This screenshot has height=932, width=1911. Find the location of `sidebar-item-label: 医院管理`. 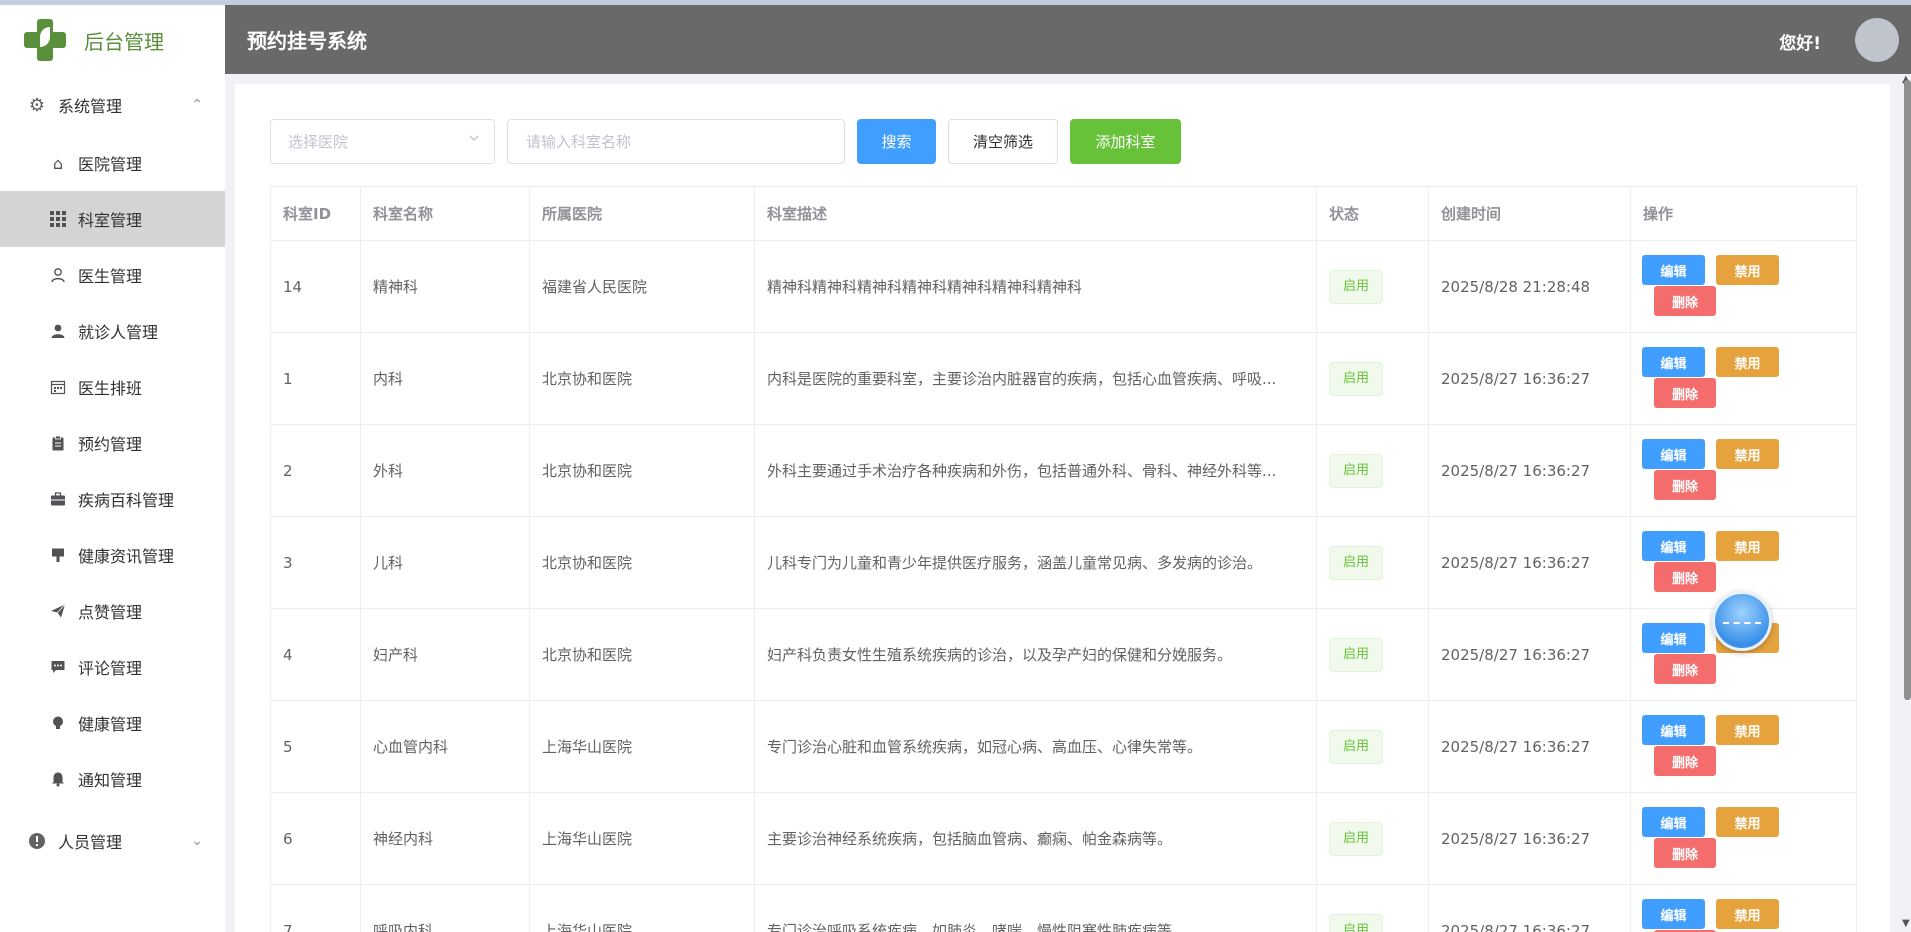

sidebar-item-label: 医院管理 is located at coordinates (110, 164).